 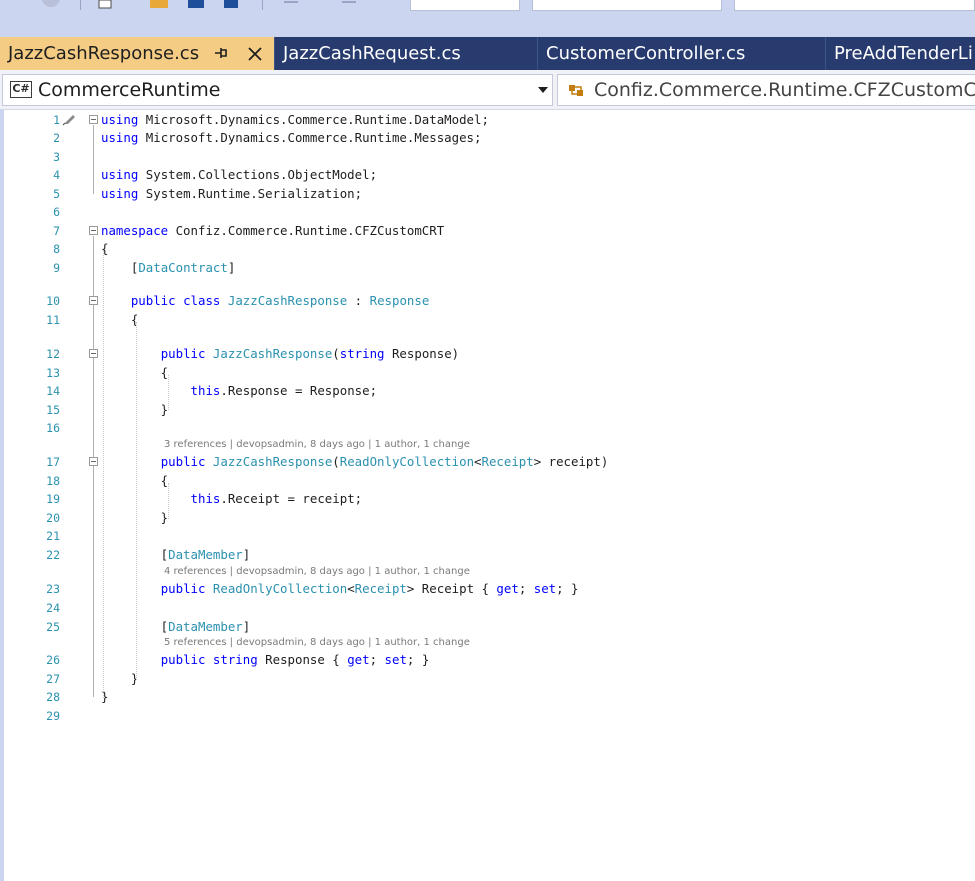 I want to click on undo-icon, so click(x=291, y=5).